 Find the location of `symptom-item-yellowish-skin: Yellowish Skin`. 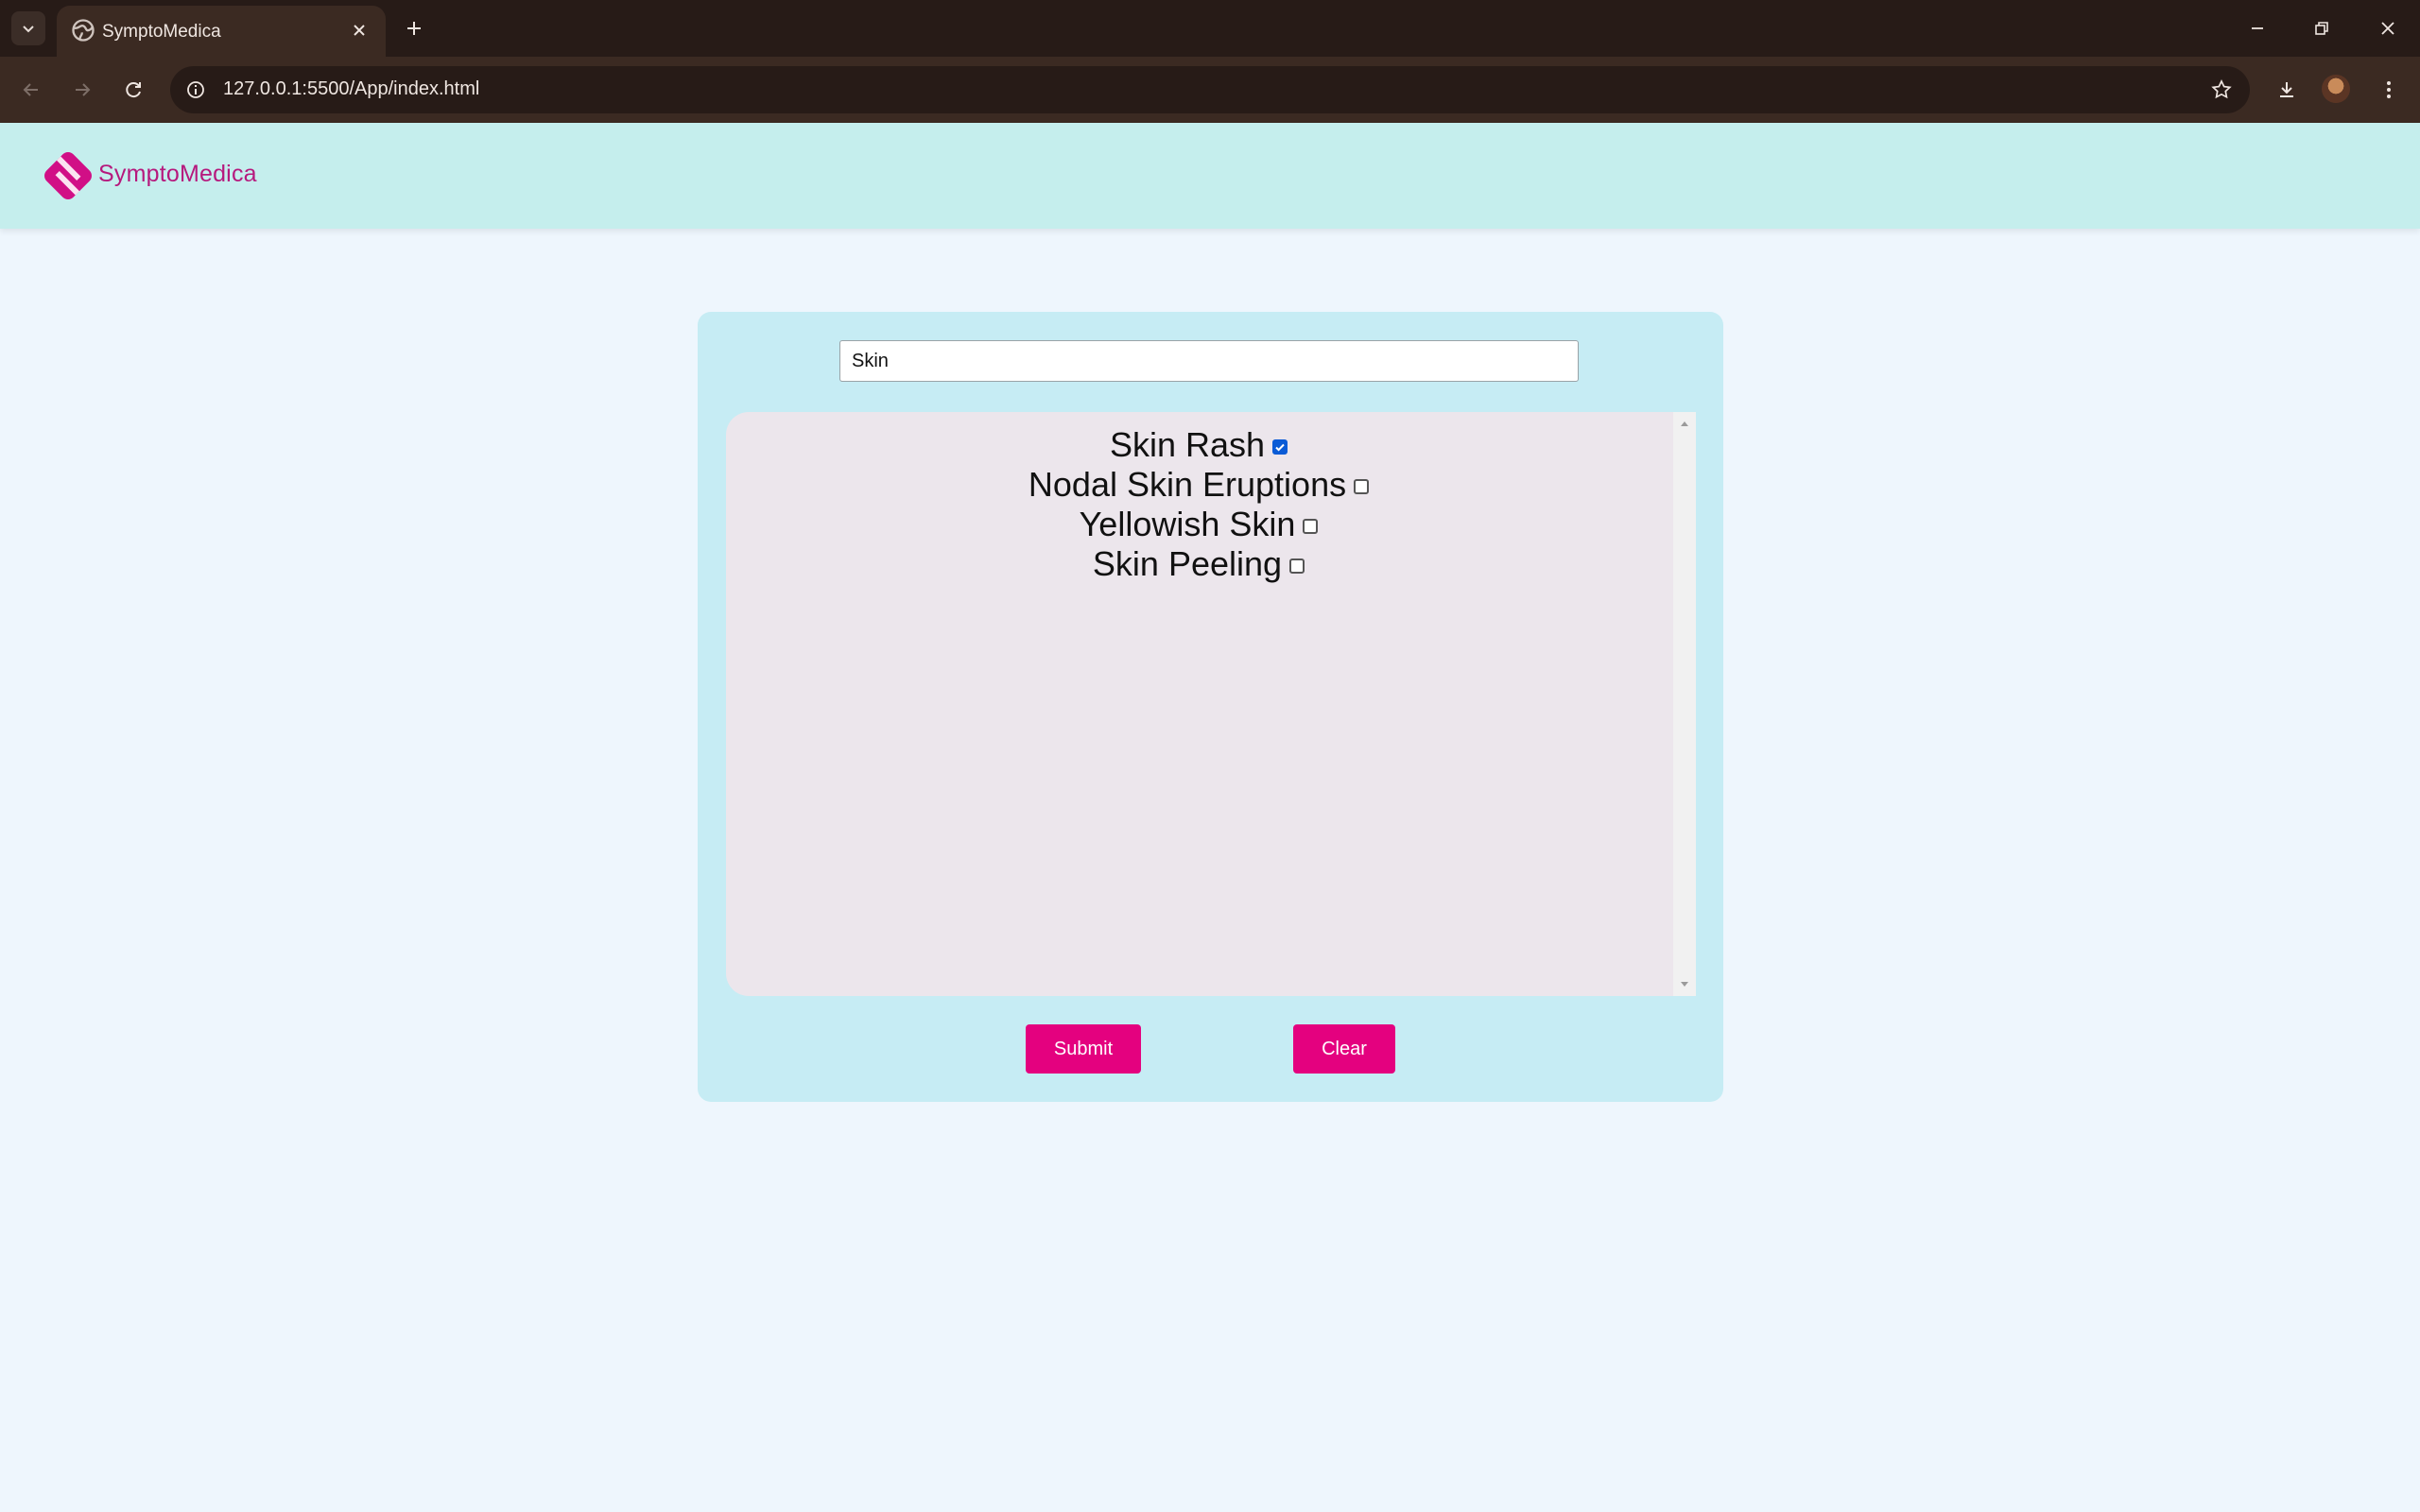

symptom-item-yellowish-skin: Yellowish Skin is located at coordinates (1199, 524).